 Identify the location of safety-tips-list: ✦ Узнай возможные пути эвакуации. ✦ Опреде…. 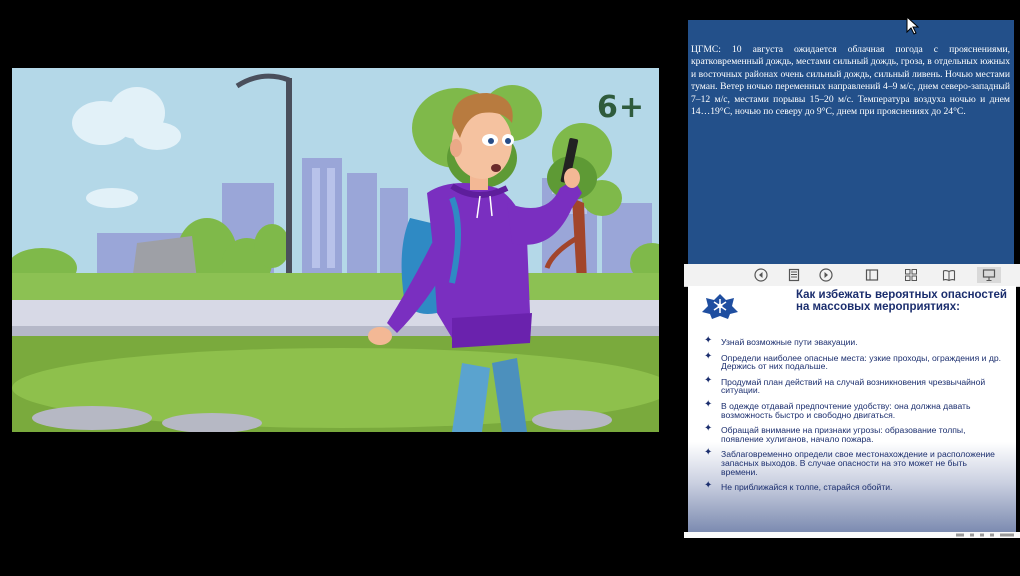
(854, 417).